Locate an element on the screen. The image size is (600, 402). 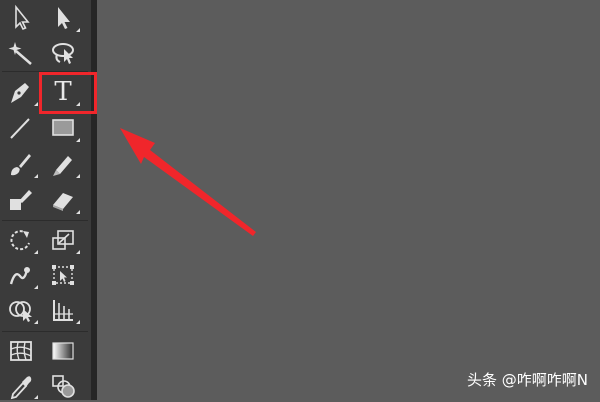
eyedropper-tool is located at coordinates (21, 385).